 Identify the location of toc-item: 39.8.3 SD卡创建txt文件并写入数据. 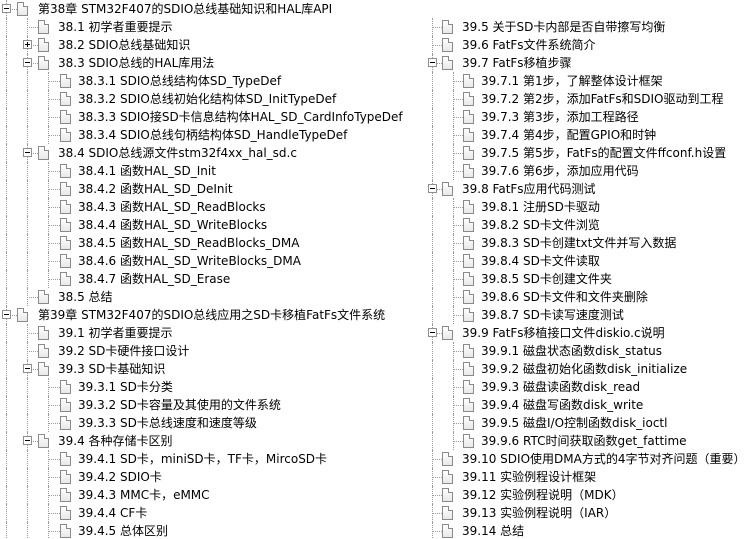
(587, 243).